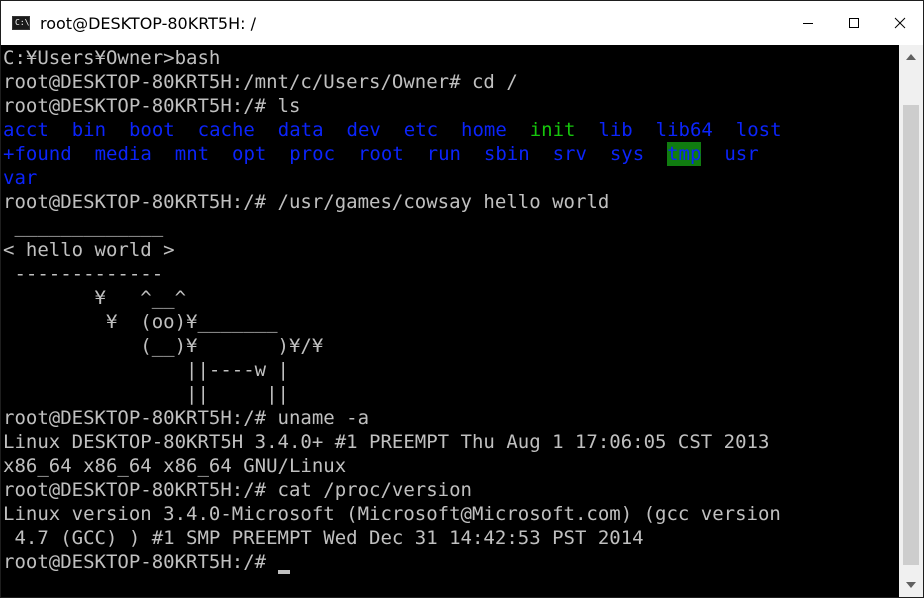  I want to click on directory-entry: sbin, so click(506, 154).